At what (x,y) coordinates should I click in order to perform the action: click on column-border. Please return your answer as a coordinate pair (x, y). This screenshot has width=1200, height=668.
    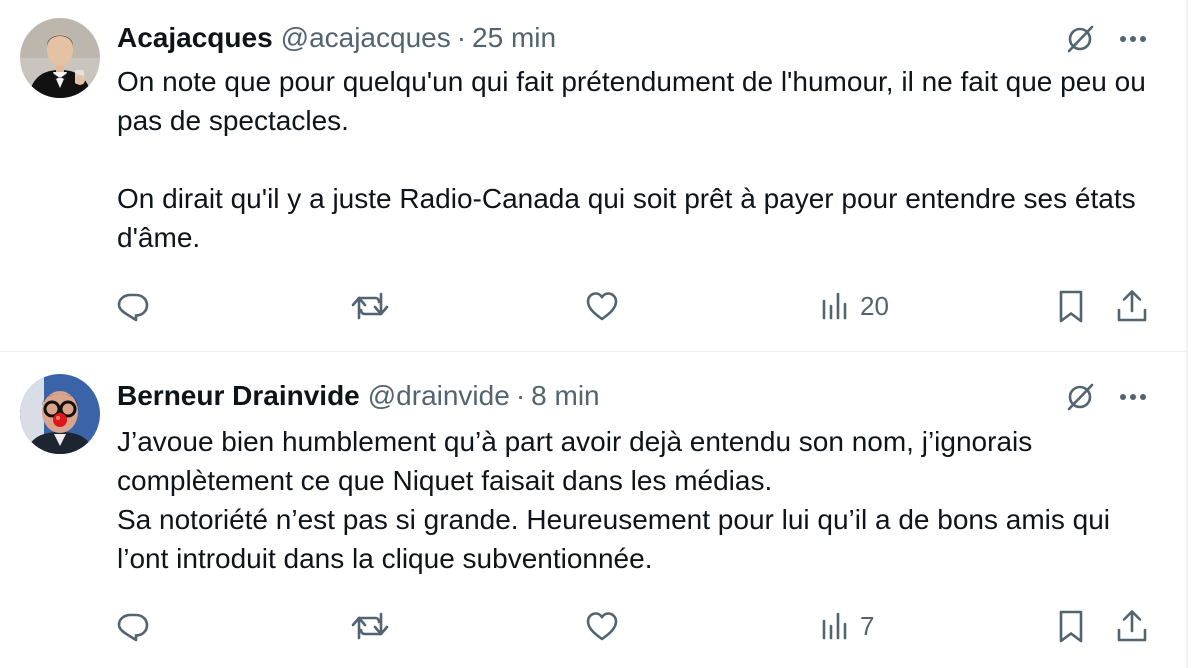
    Looking at the image, I should click on (1187, 334).